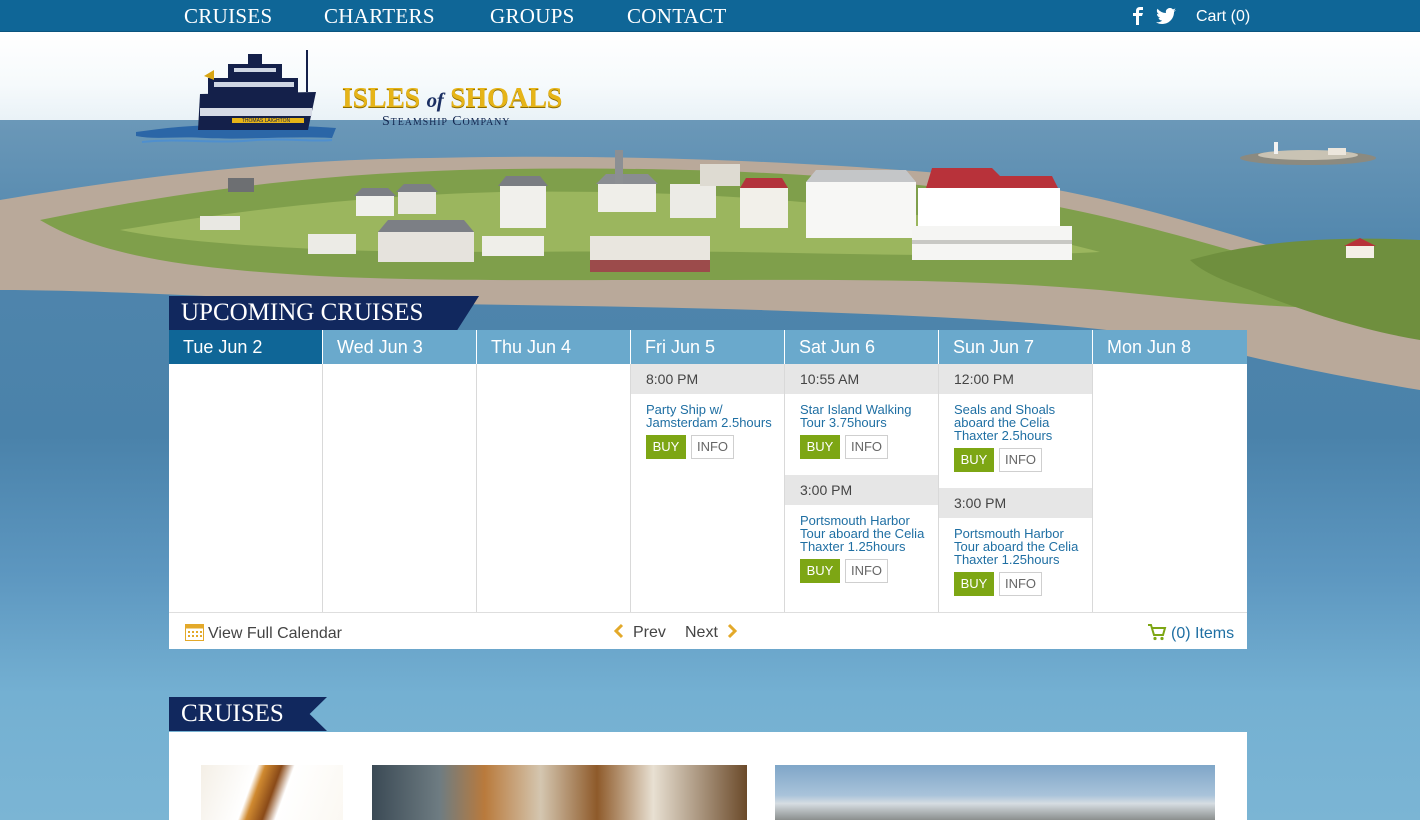 The height and width of the screenshot is (820, 1420). I want to click on top-nav-bar: CRUISES CHARTERS GROUPS CONTACT Cart (0), so click(710, 16).